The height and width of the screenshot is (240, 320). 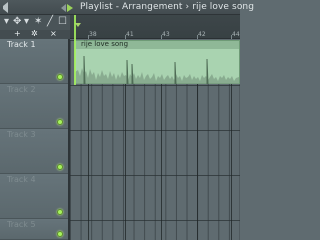 I want to click on track-options-icon: ✲, so click(x=34, y=34).